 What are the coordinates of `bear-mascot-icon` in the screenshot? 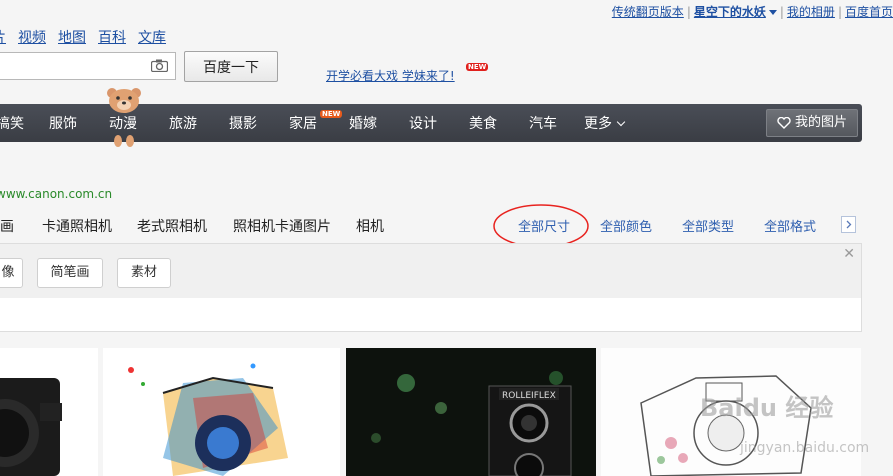 It's located at (124, 117).